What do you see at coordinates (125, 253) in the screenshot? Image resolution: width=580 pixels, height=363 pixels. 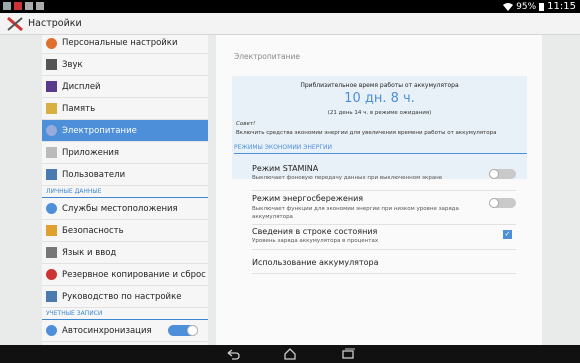 I see `sidebar-item-language: Язык и ввод` at bounding box center [125, 253].